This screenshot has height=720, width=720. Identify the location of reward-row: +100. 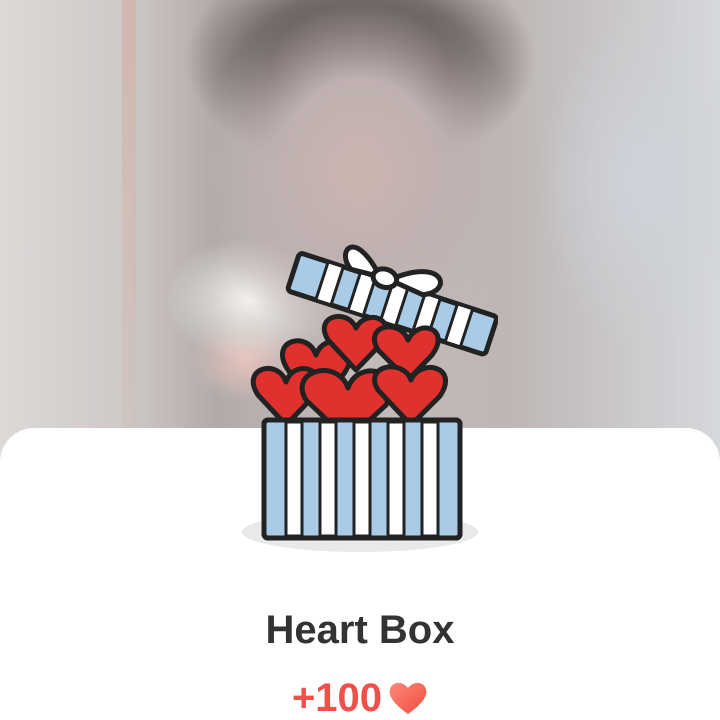
(360, 697).